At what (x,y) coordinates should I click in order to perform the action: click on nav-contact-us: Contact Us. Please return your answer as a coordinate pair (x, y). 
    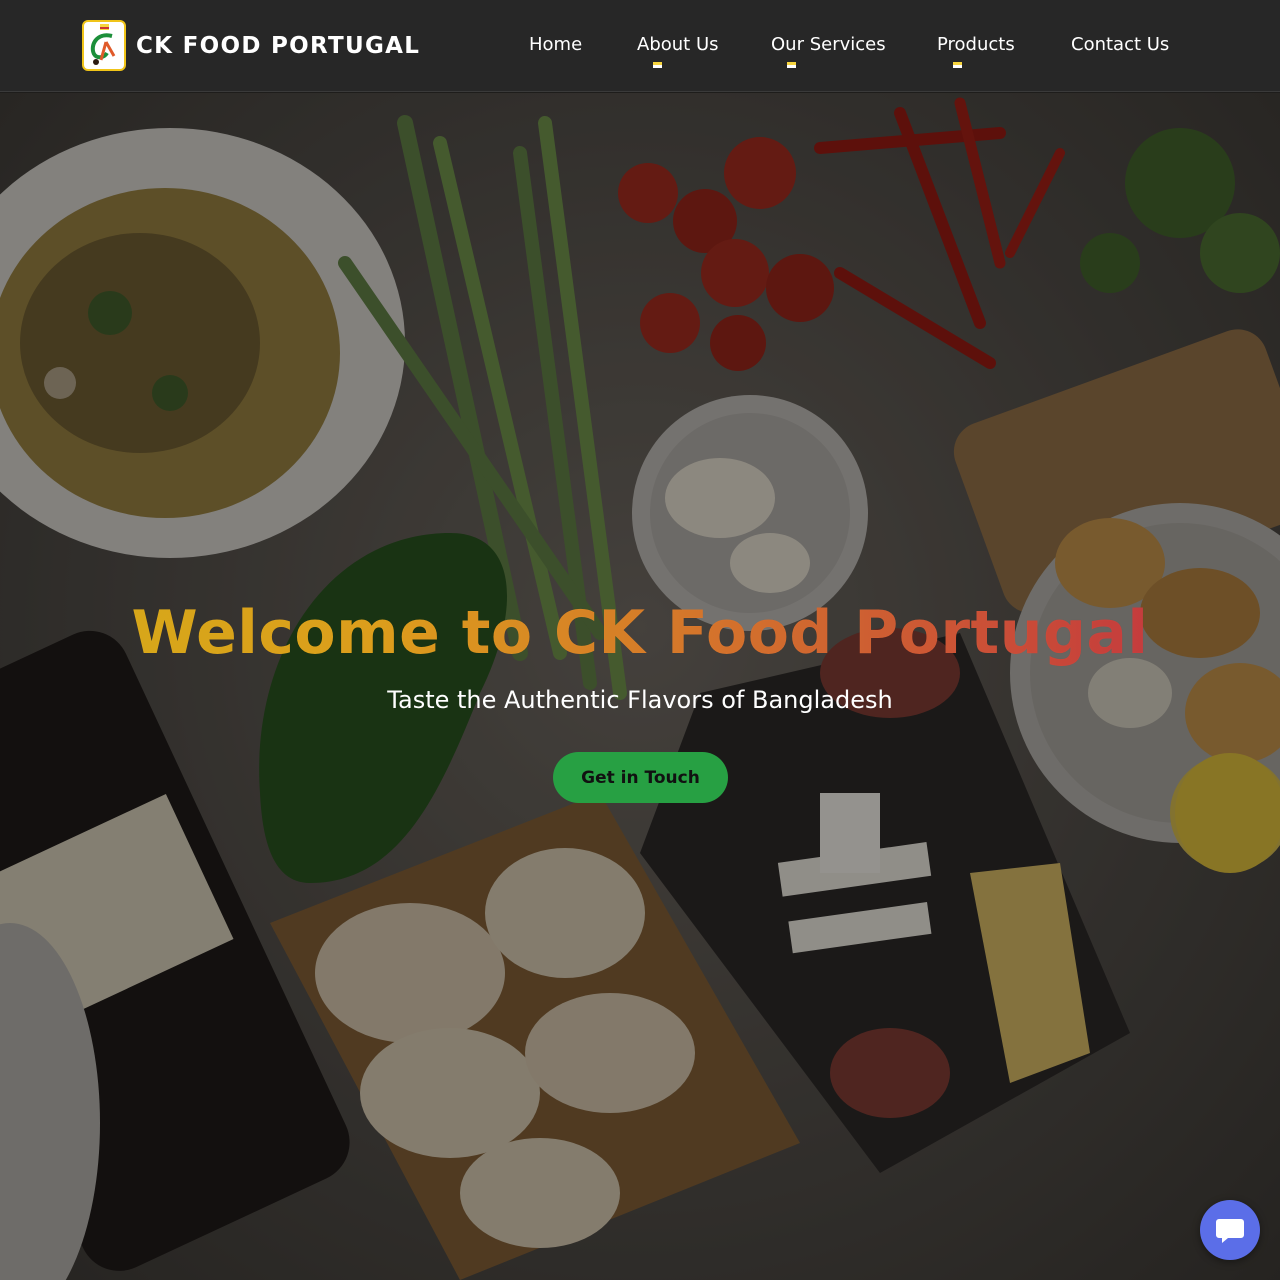
    Looking at the image, I should click on (1120, 44).